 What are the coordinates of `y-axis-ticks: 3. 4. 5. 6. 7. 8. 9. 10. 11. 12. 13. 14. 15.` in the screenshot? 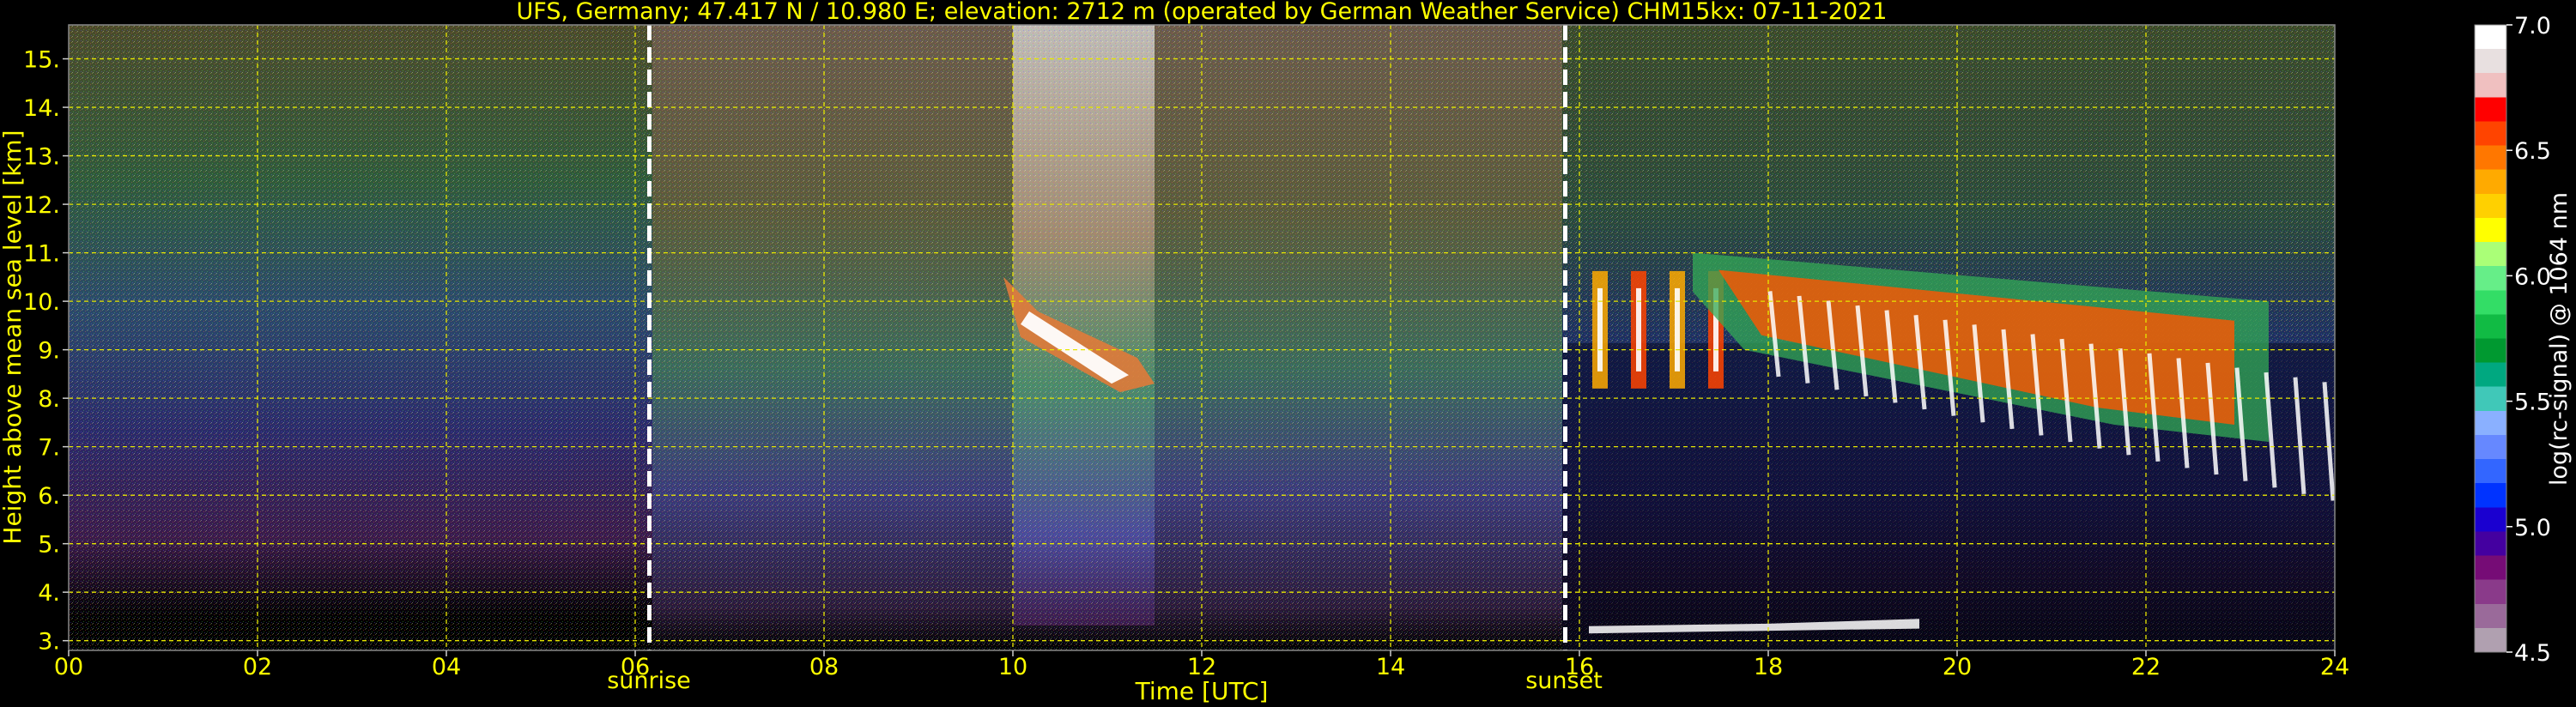 It's located at (46, 351).